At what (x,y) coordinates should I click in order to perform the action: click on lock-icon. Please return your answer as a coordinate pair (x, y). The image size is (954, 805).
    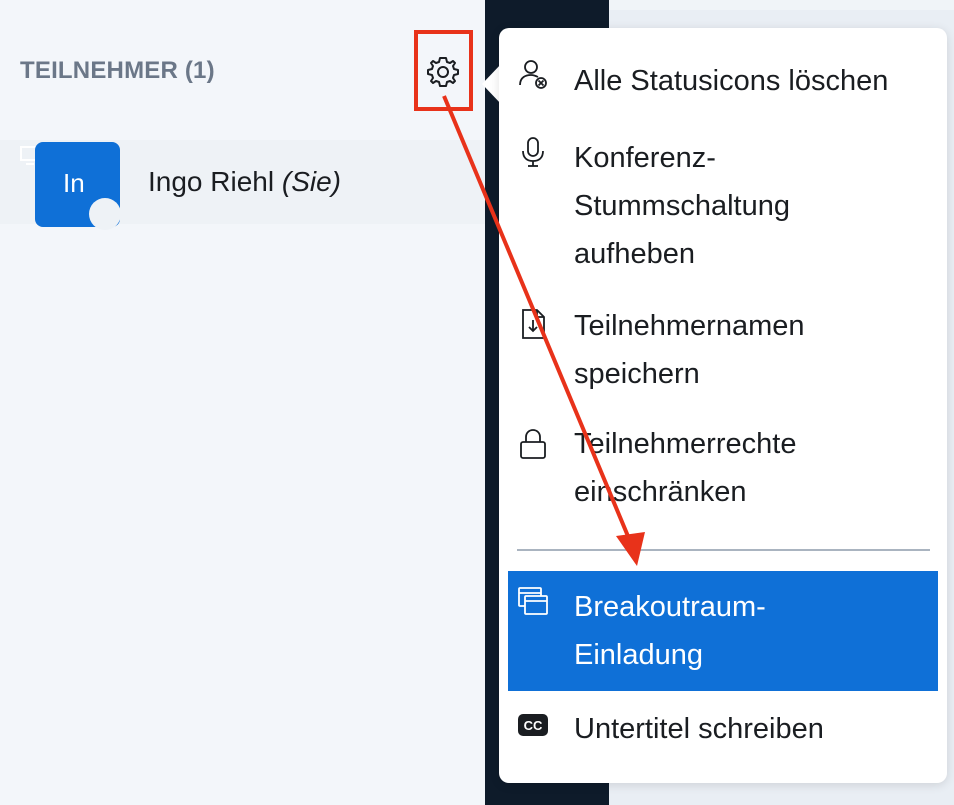
    Looking at the image, I should click on (533, 444).